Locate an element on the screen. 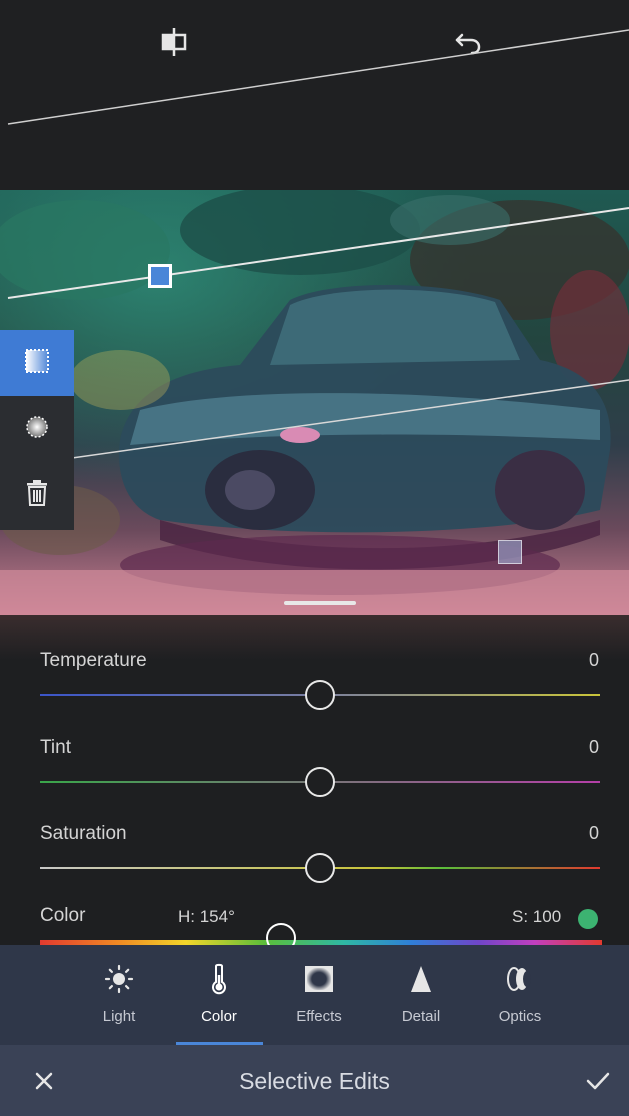 This screenshot has width=629, height=1116. tint-label: Tint is located at coordinates (55, 747).